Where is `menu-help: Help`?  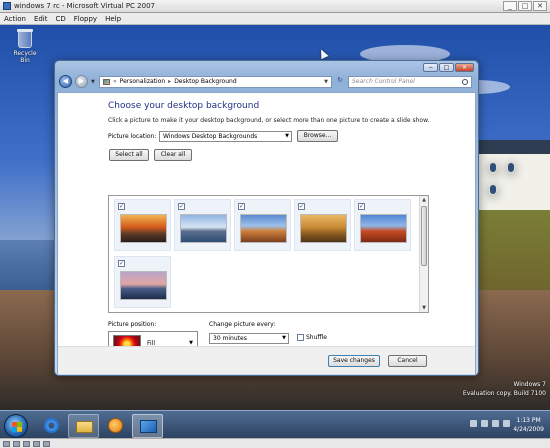 menu-help: Help is located at coordinates (113, 19).